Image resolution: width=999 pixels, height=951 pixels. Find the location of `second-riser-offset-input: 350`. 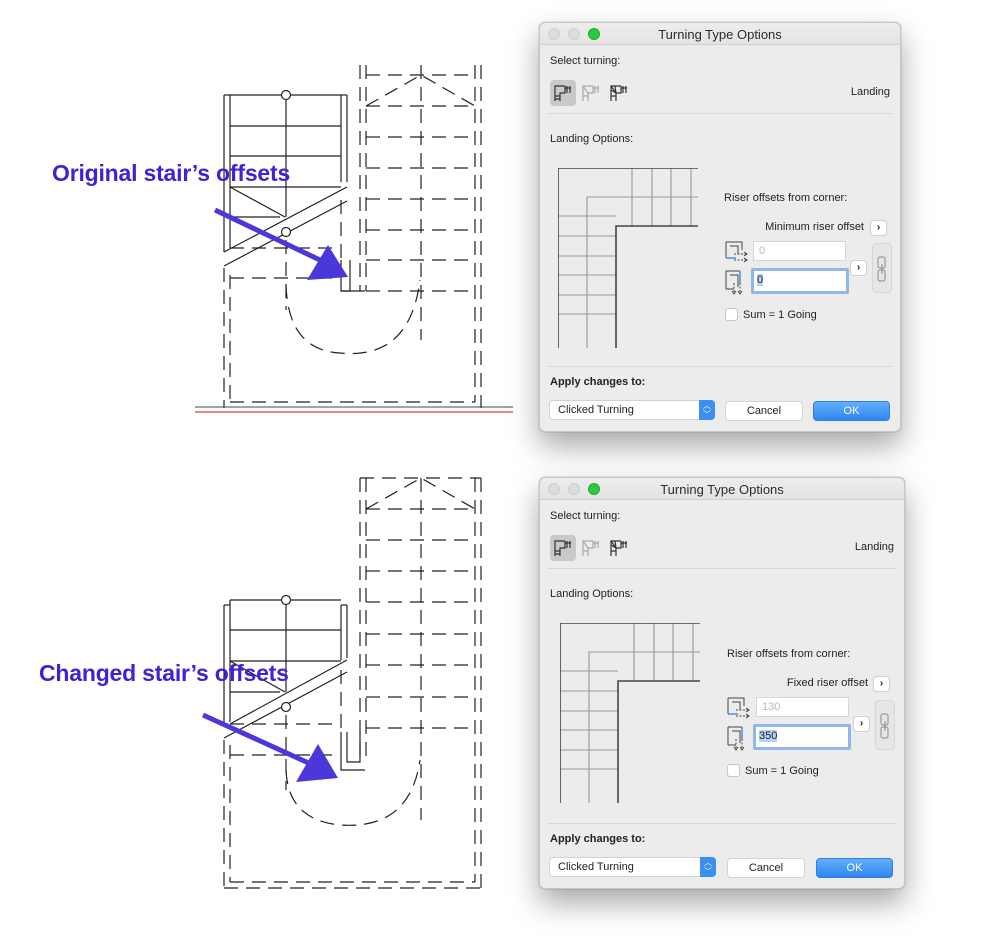

second-riser-offset-input: 350 is located at coordinates (802, 737).